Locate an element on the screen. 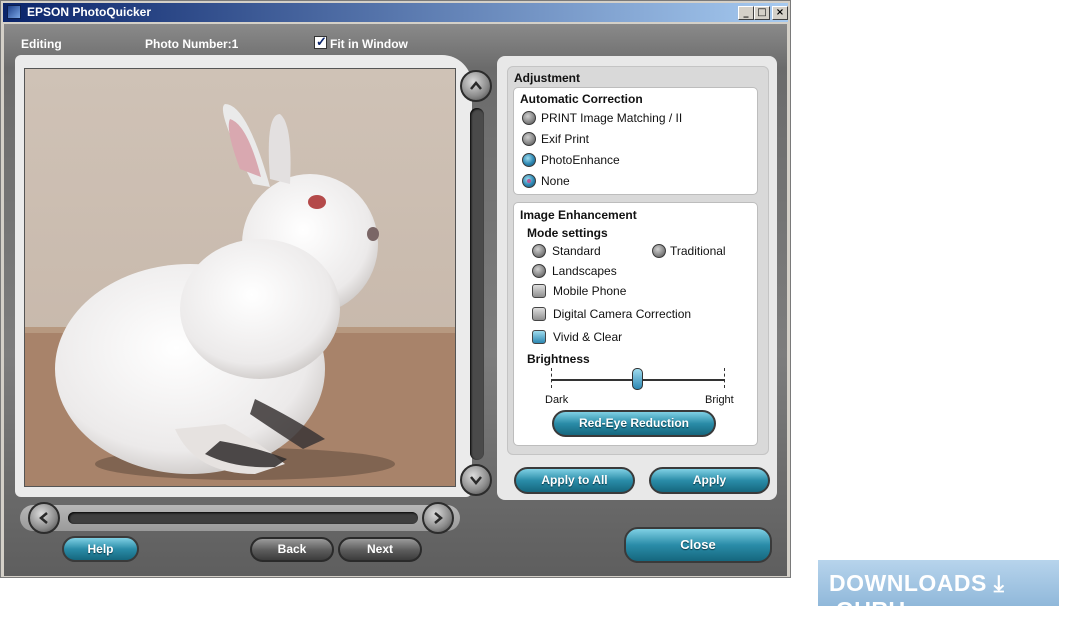  chevron-down-icon is located at coordinates (476, 480).